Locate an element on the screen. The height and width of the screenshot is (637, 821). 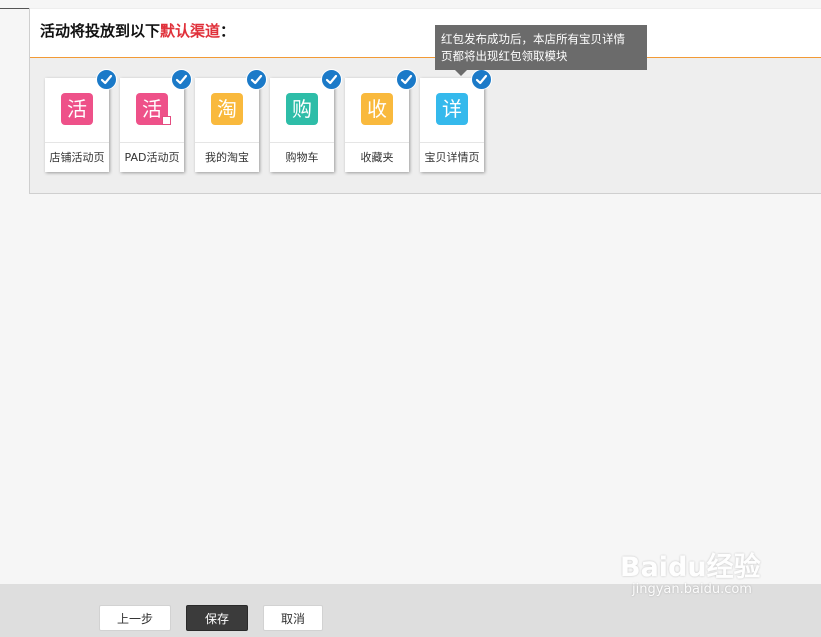
channel-card-my-taobao: 淘 我的淘宝 is located at coordinates (231, 120).